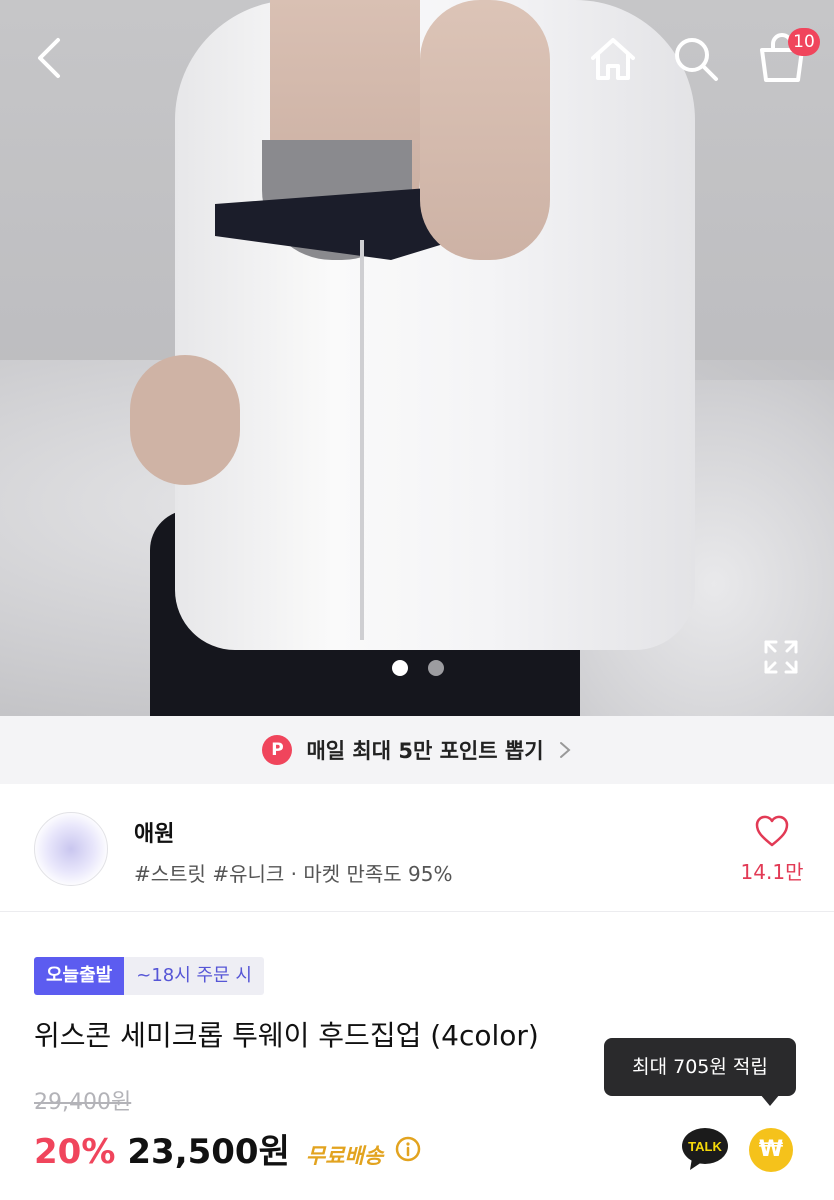 The image size is (834, 1200). I want to click on kakao-talk-icon: TALK, so click(705, 1149).